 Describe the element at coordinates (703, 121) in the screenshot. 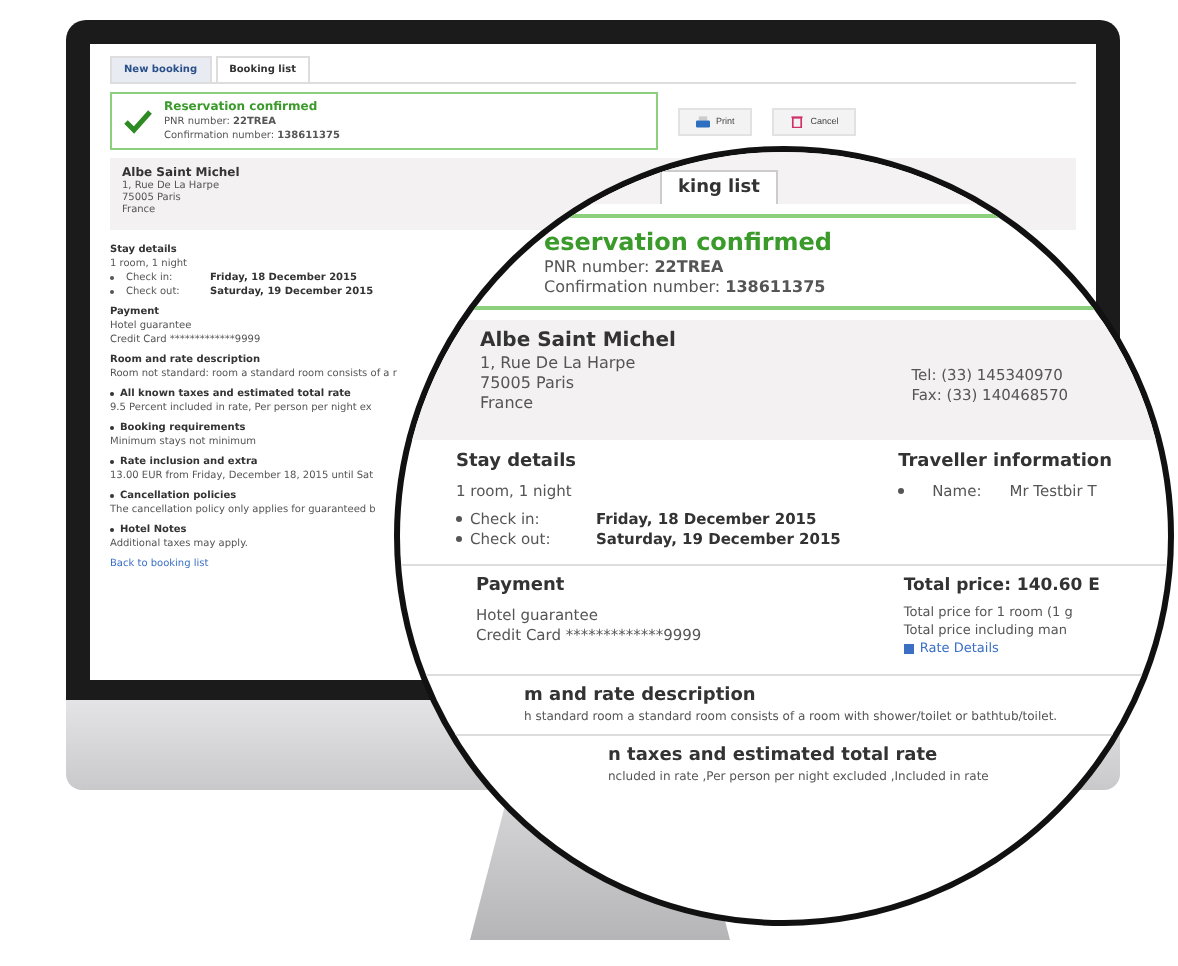

I see `printer-icon` at that location.